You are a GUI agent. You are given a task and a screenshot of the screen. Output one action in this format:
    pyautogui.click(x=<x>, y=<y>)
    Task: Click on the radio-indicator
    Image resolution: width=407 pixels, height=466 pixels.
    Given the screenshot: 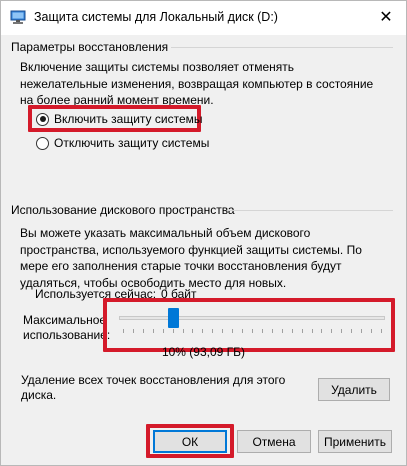 What is the action you would take?
    pyautogui.click(x=42, y=143)
    